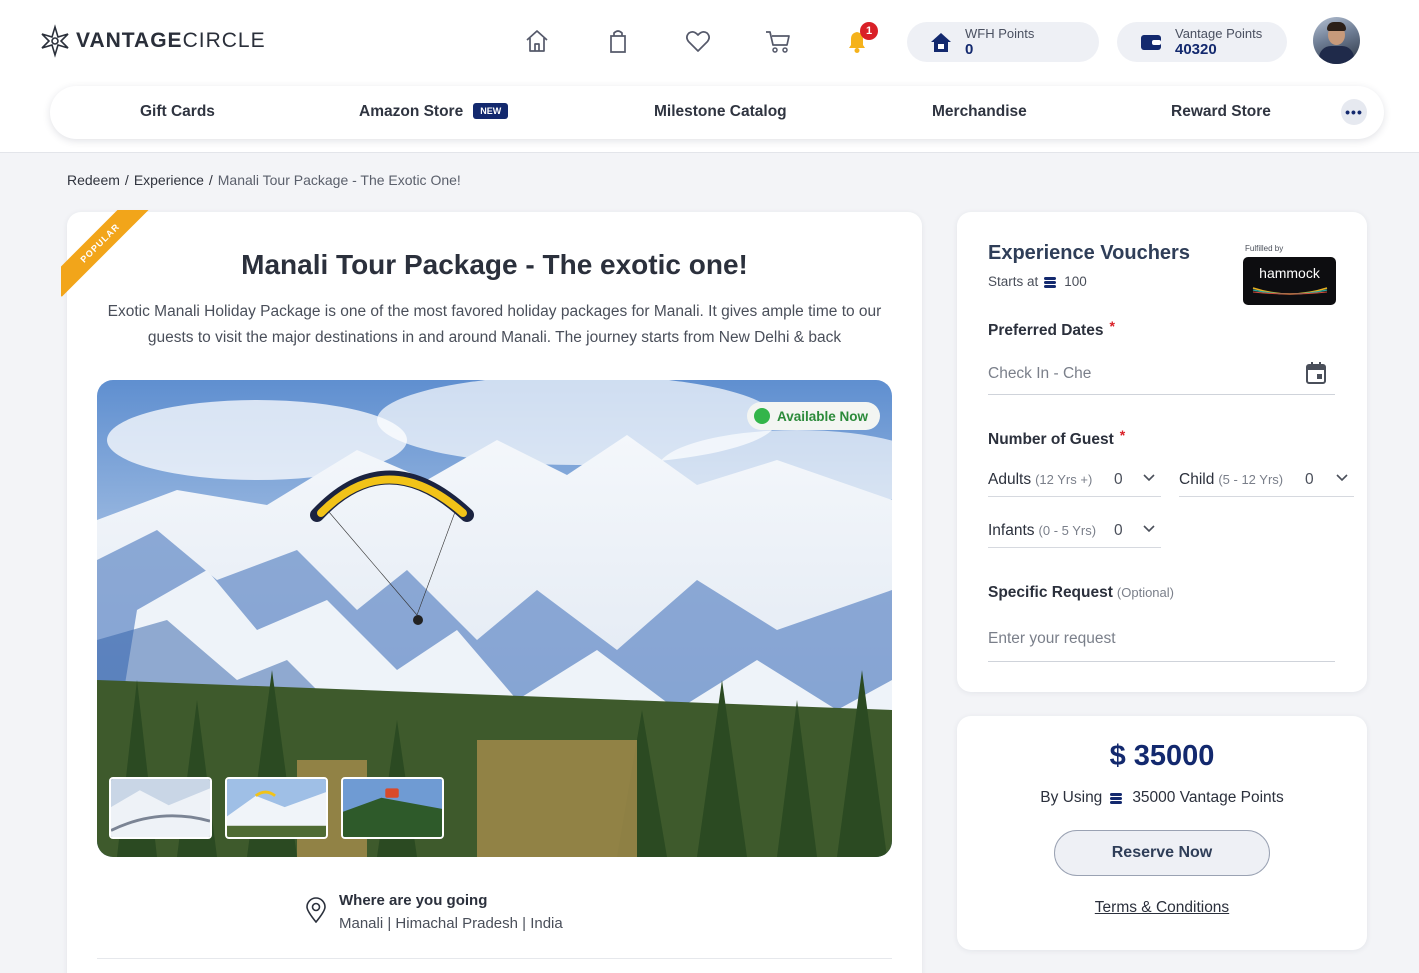 Image resolution: width=1419 pixels, height=973 pixels. I want to click on wfh-points-label: WFH Points, so click(1000, 33).